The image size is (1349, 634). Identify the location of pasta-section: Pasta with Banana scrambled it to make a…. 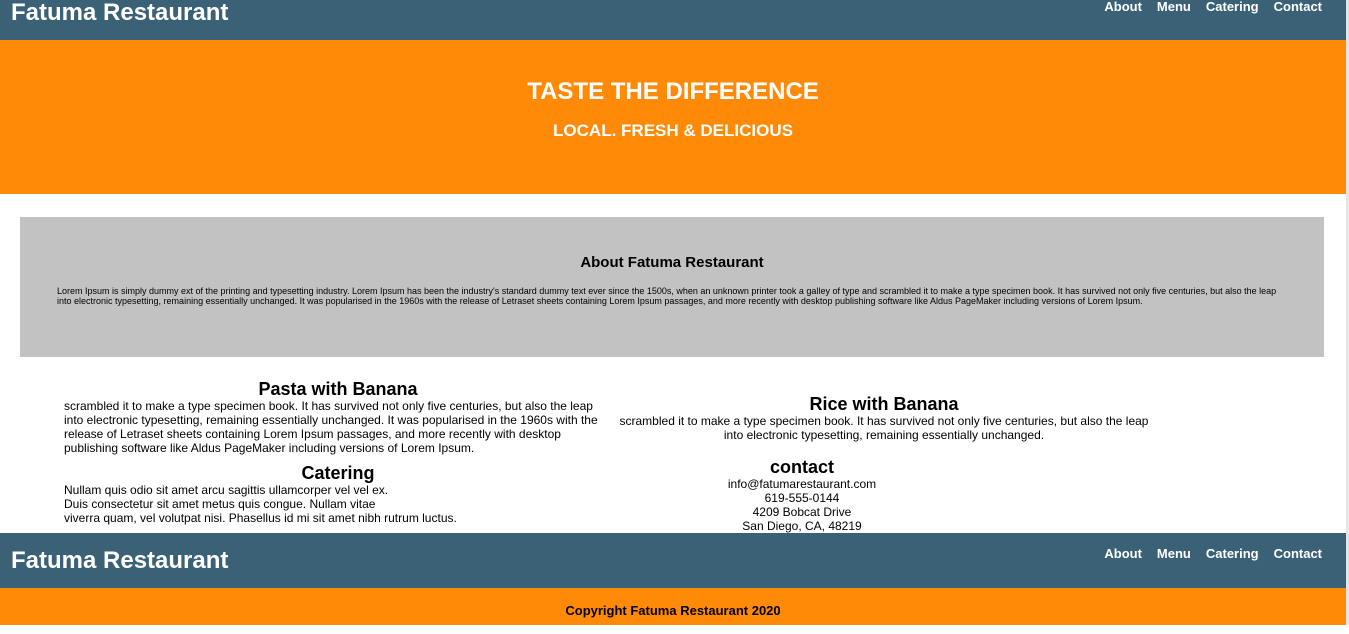
(338, 417).